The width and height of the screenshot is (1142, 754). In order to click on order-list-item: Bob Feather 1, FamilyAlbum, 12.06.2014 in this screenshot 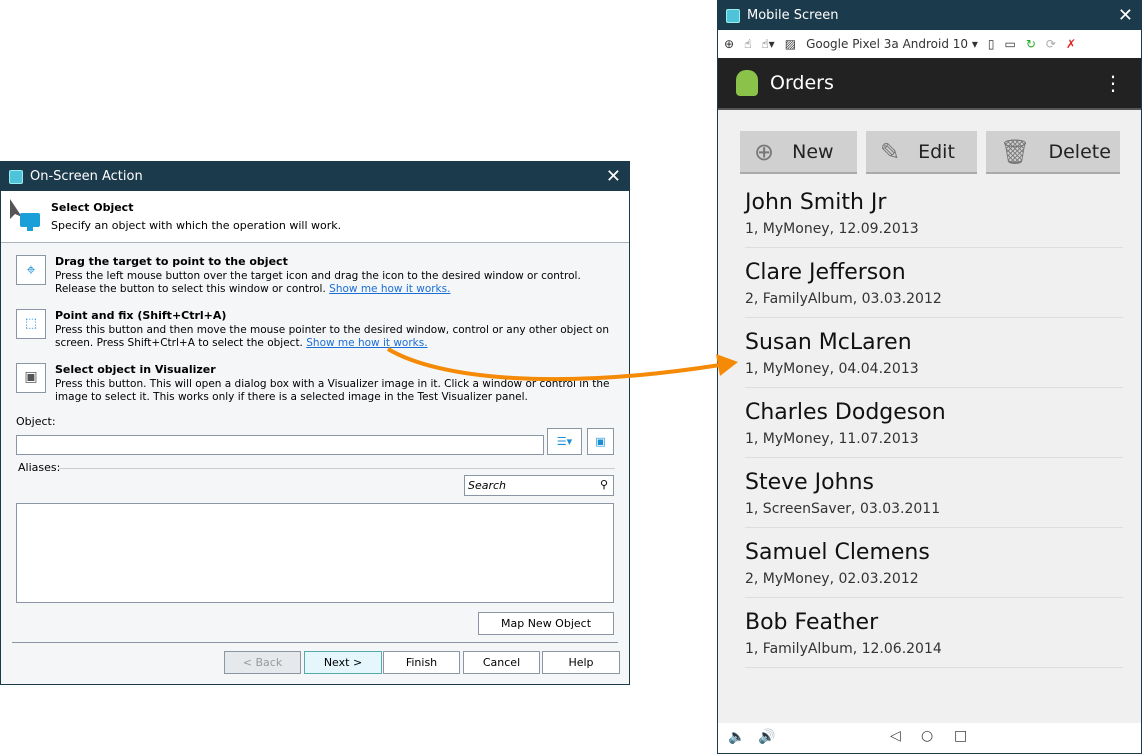, I will do `click(934, 633)`.